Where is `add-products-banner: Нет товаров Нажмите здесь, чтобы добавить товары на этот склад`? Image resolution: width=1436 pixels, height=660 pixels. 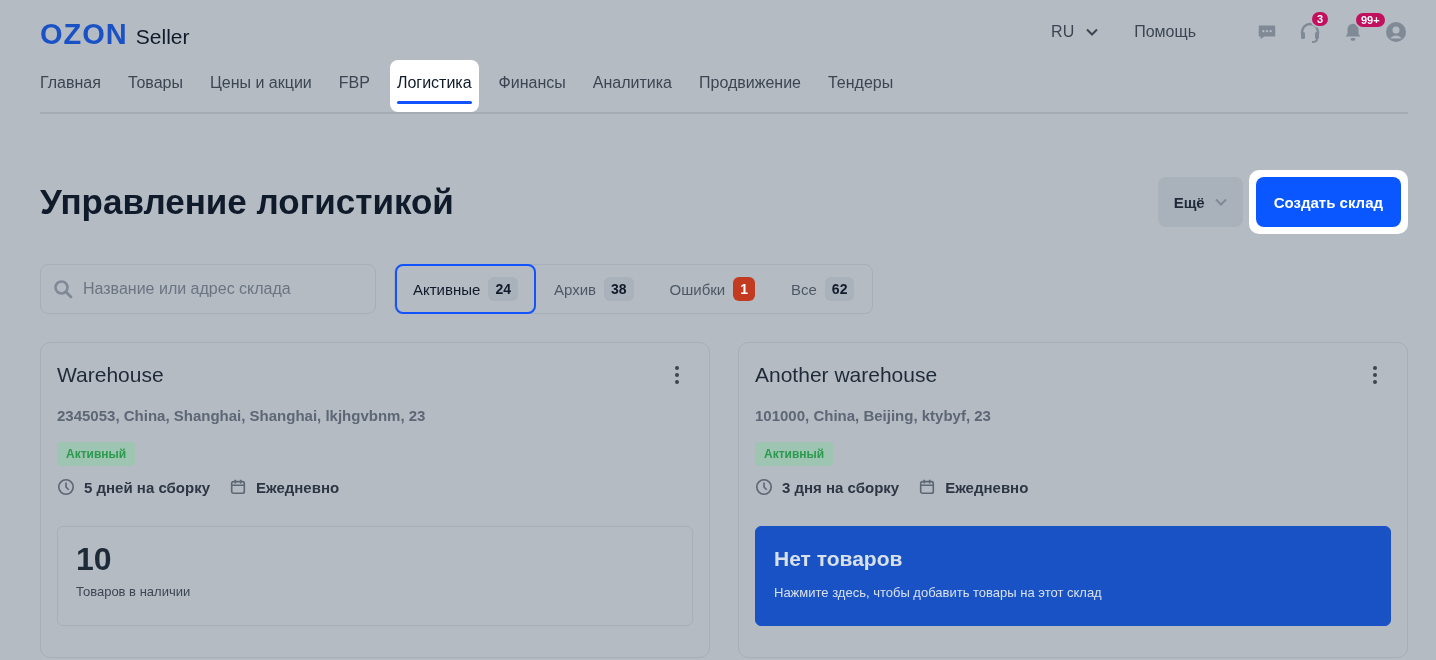
add-products-banner: Нет товаров Нажмите здесь, чтобы добавить товары на этот склад is located at coordinates (1073, 576).